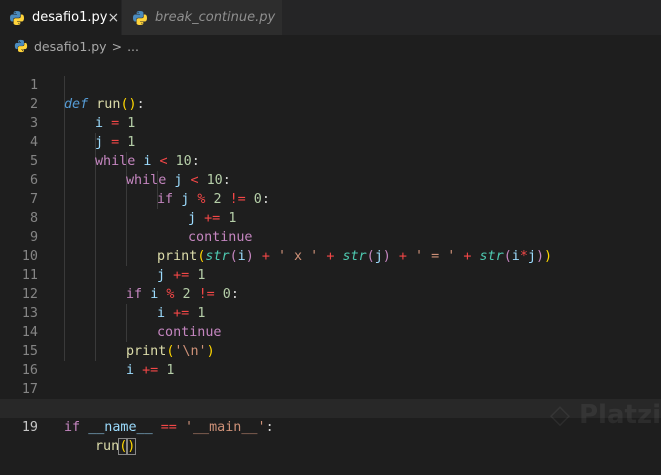 The height and width of the screenshot is (475, 661). What do you see at coordinates (330, 360) in the screenshot?
I see `code-line: 16` at bounding box center [330, 360].